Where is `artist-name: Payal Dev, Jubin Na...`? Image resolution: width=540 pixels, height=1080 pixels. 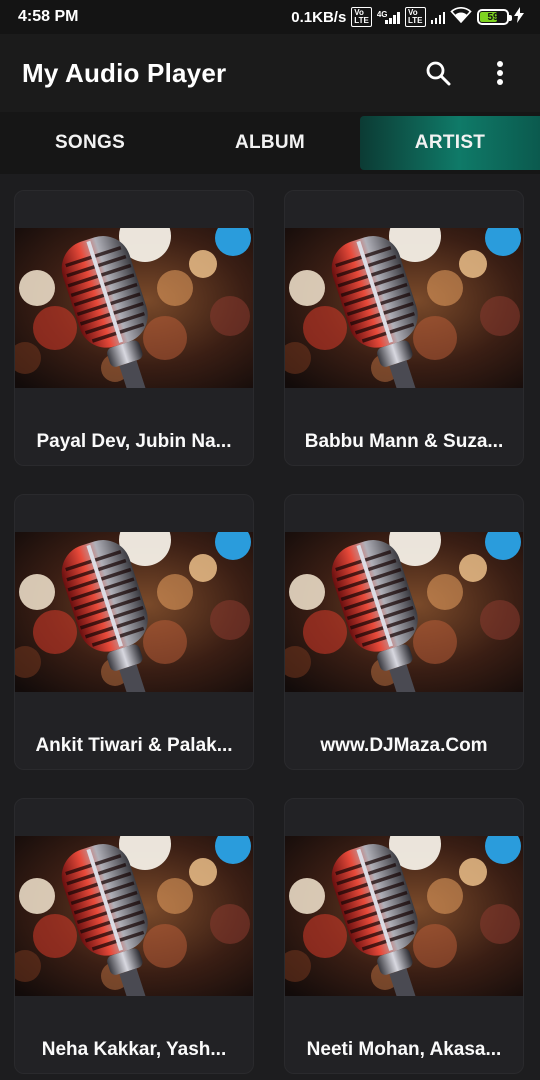
artist-name: Payal Dev, Jubin Na... is located at coordinates (134, 441).